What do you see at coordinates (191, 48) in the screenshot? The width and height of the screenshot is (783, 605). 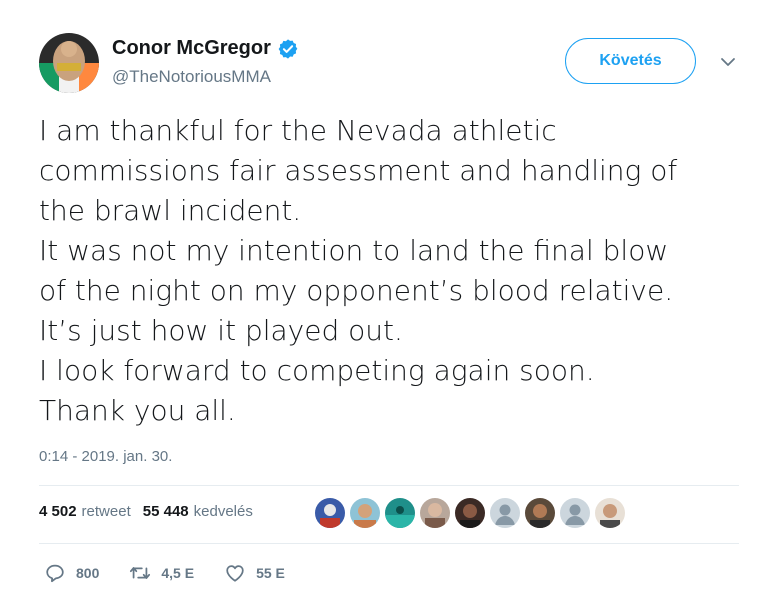 I see `author-name: Conor McGregor` at bounding box center [191, 48].